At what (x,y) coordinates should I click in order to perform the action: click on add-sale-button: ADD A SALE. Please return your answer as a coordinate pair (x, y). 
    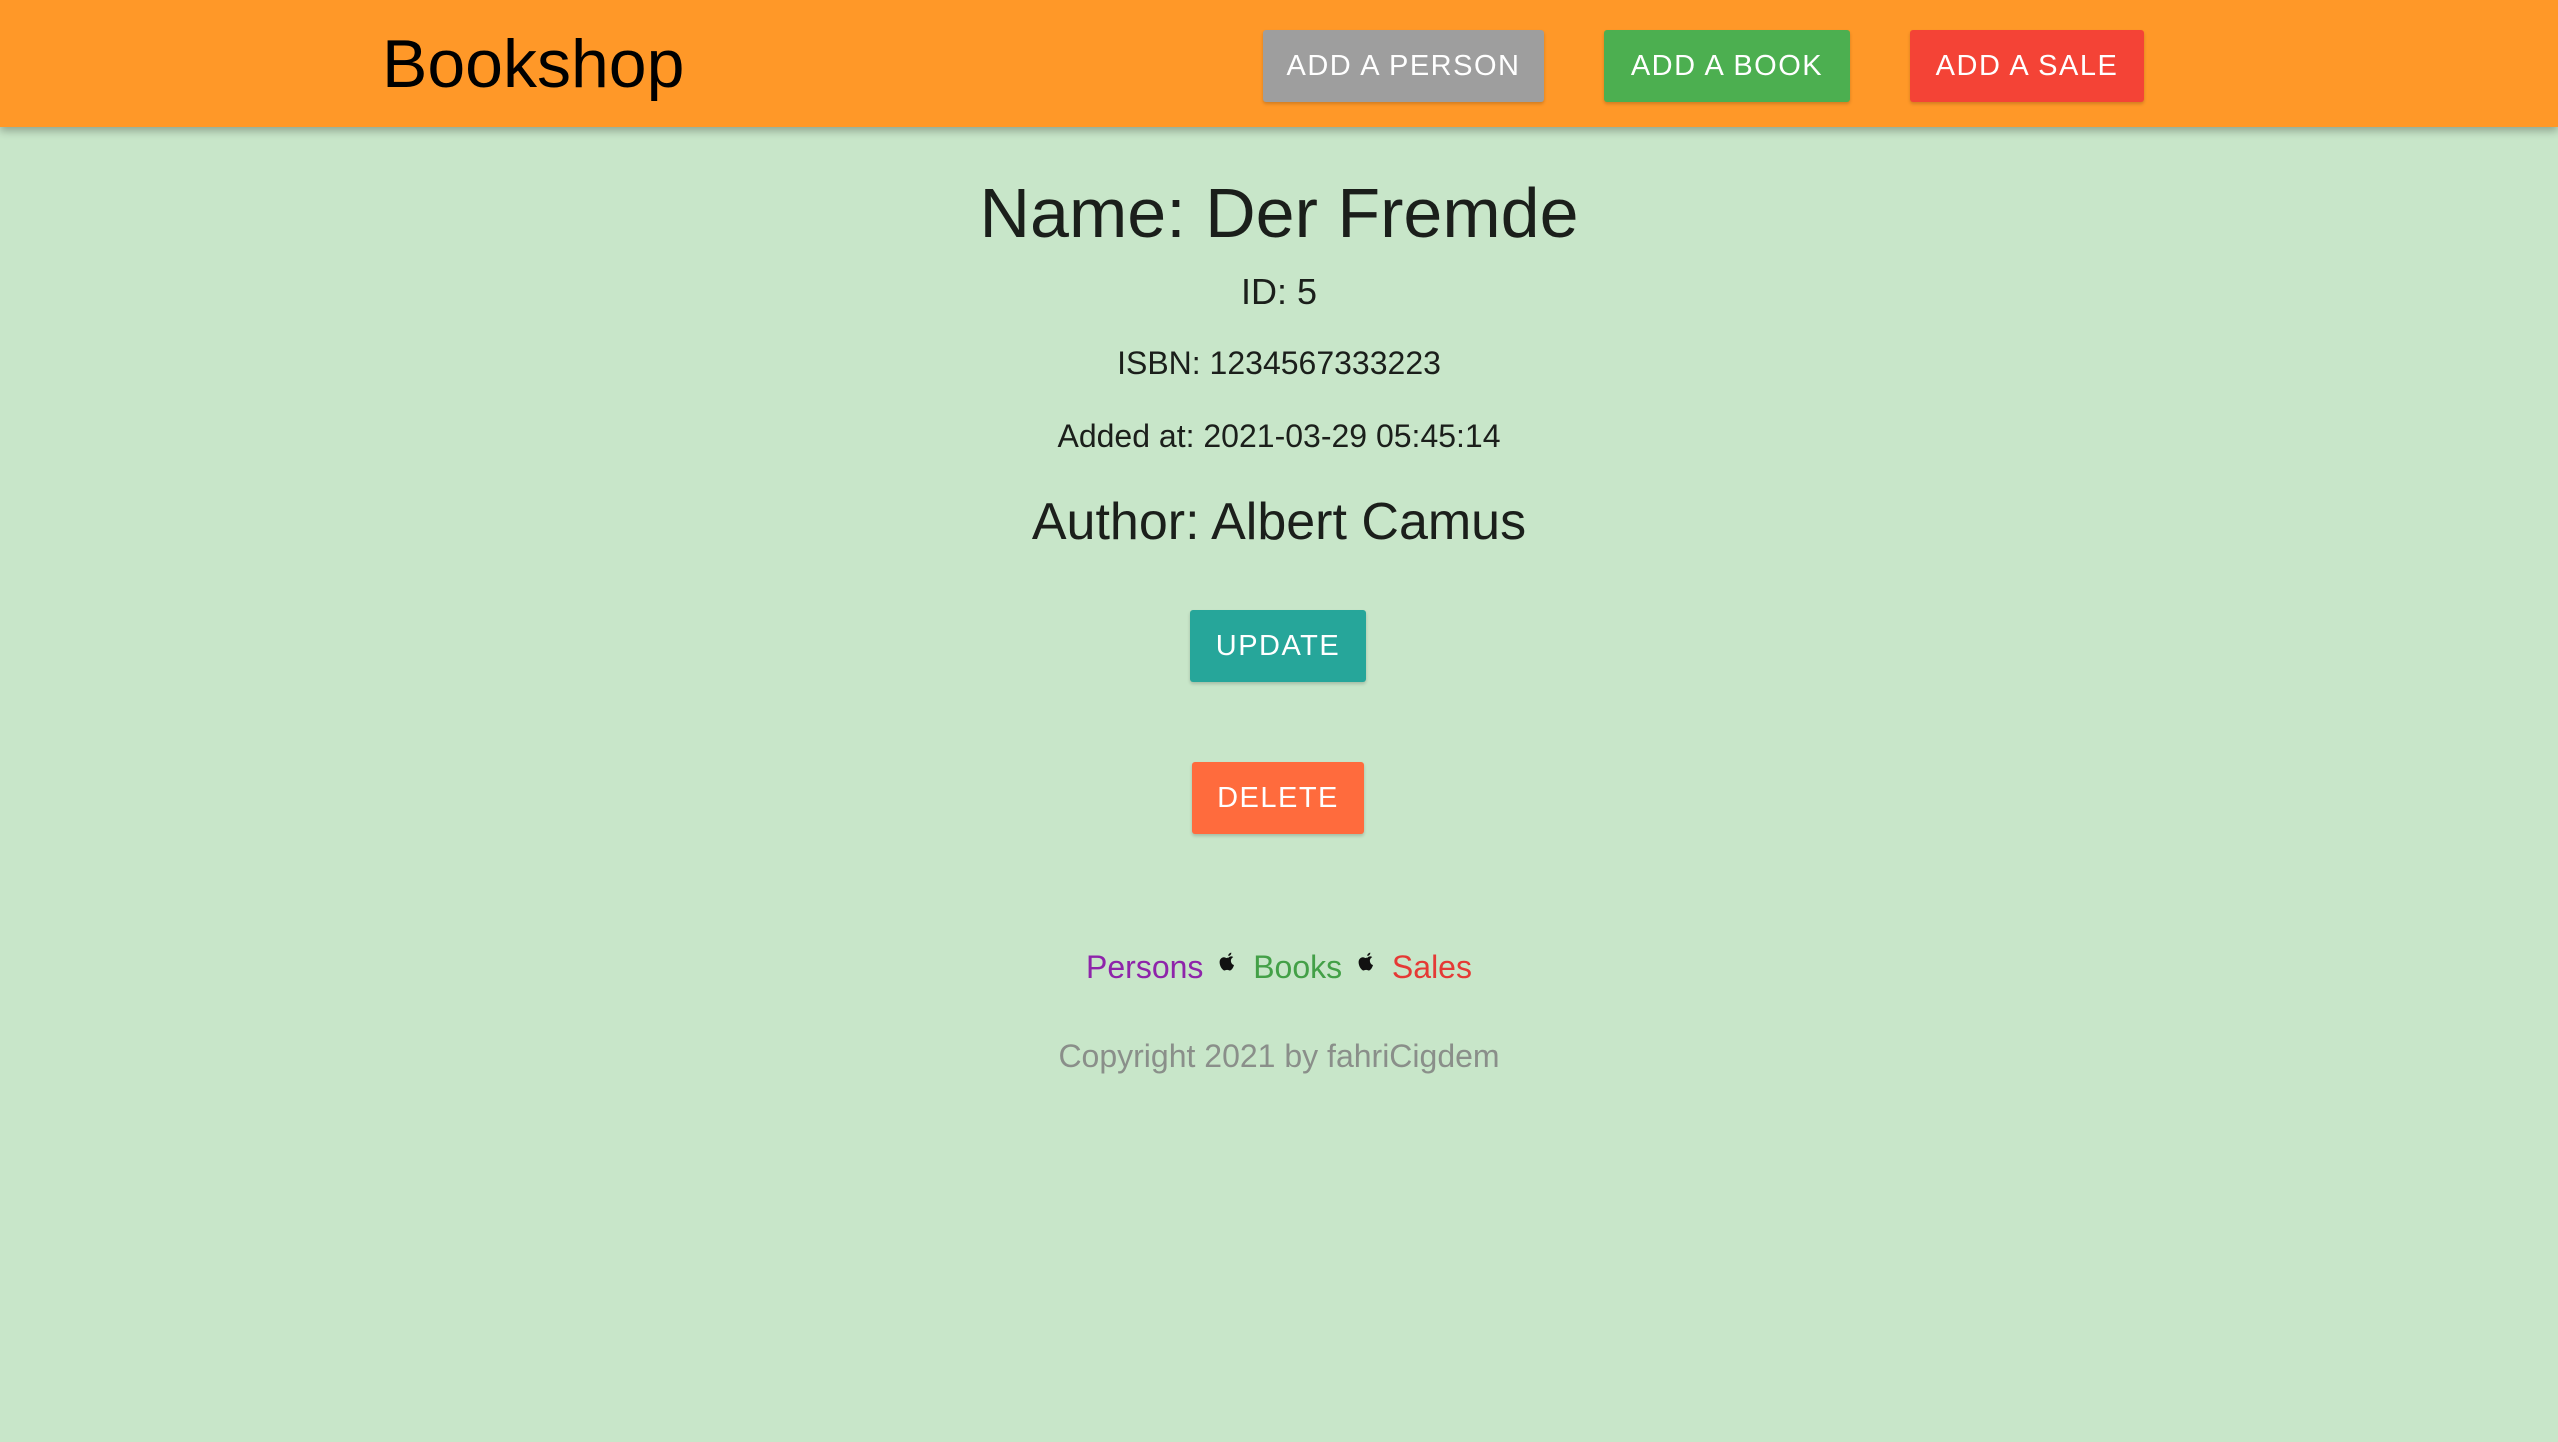
    Looking at the image, I should click on (2027, 66).